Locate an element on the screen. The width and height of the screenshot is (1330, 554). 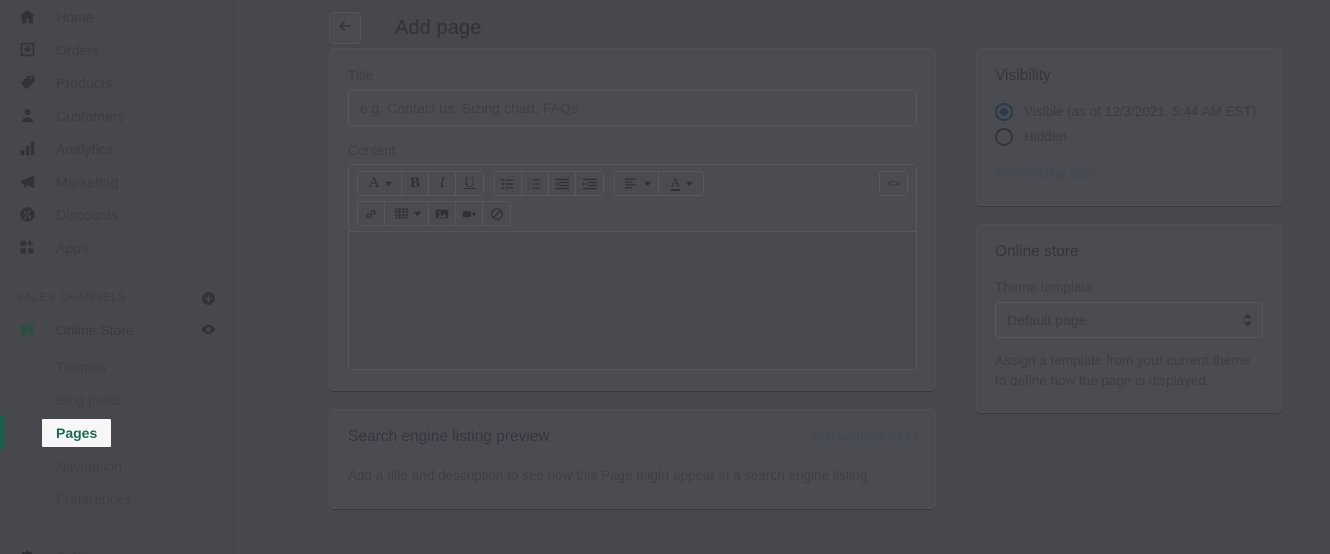
sidebar-label: Themes is located at coordinates (81, 366).